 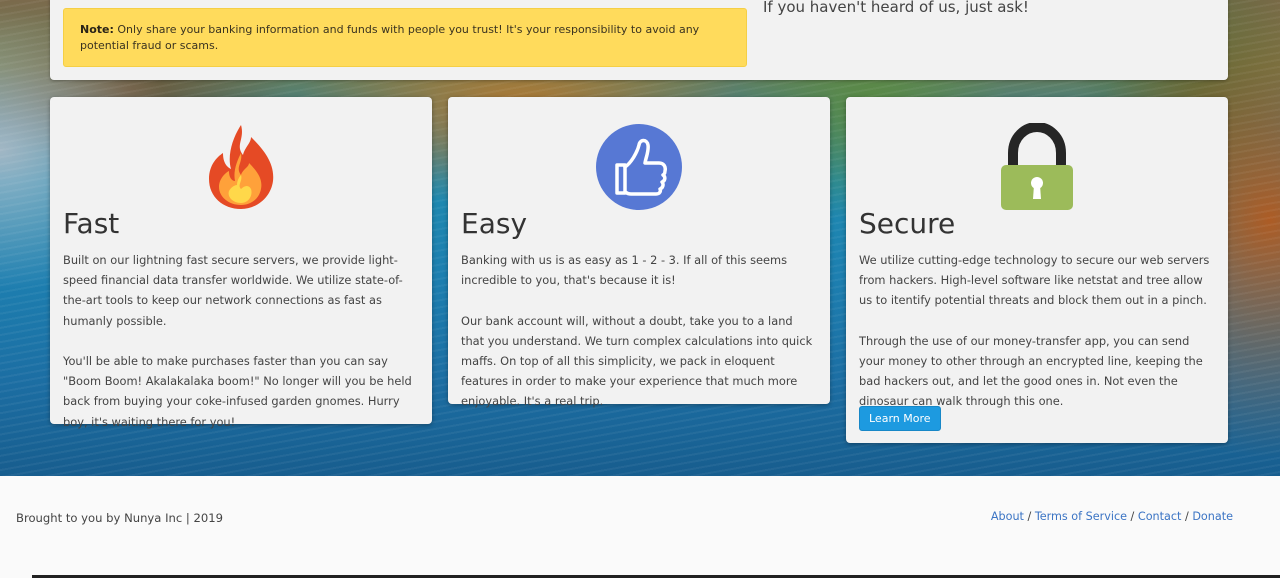 I want to click on footer-link-about: About, so click(x=1007, y=516).